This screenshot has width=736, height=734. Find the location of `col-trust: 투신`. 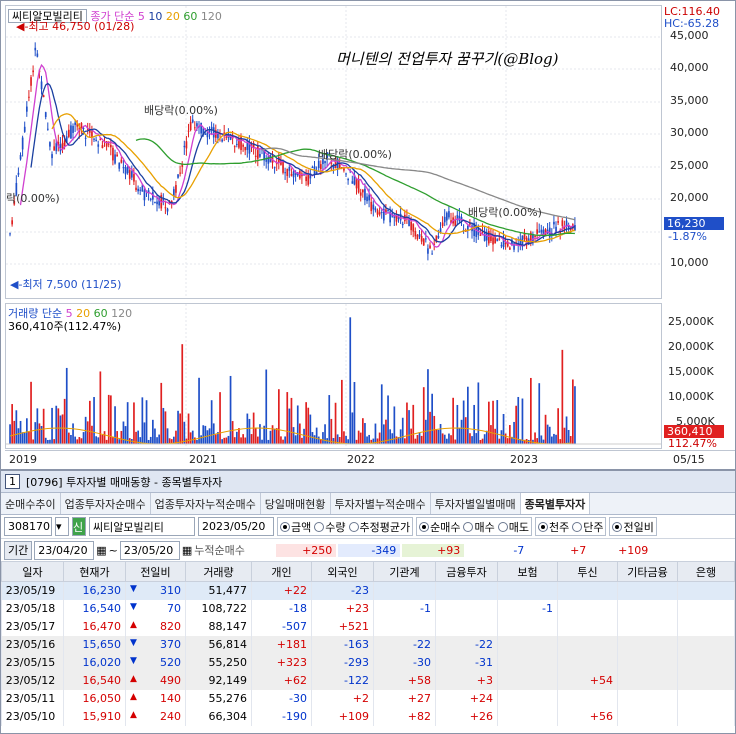

col-trust: 투신 is located at coordinates (587, 571).